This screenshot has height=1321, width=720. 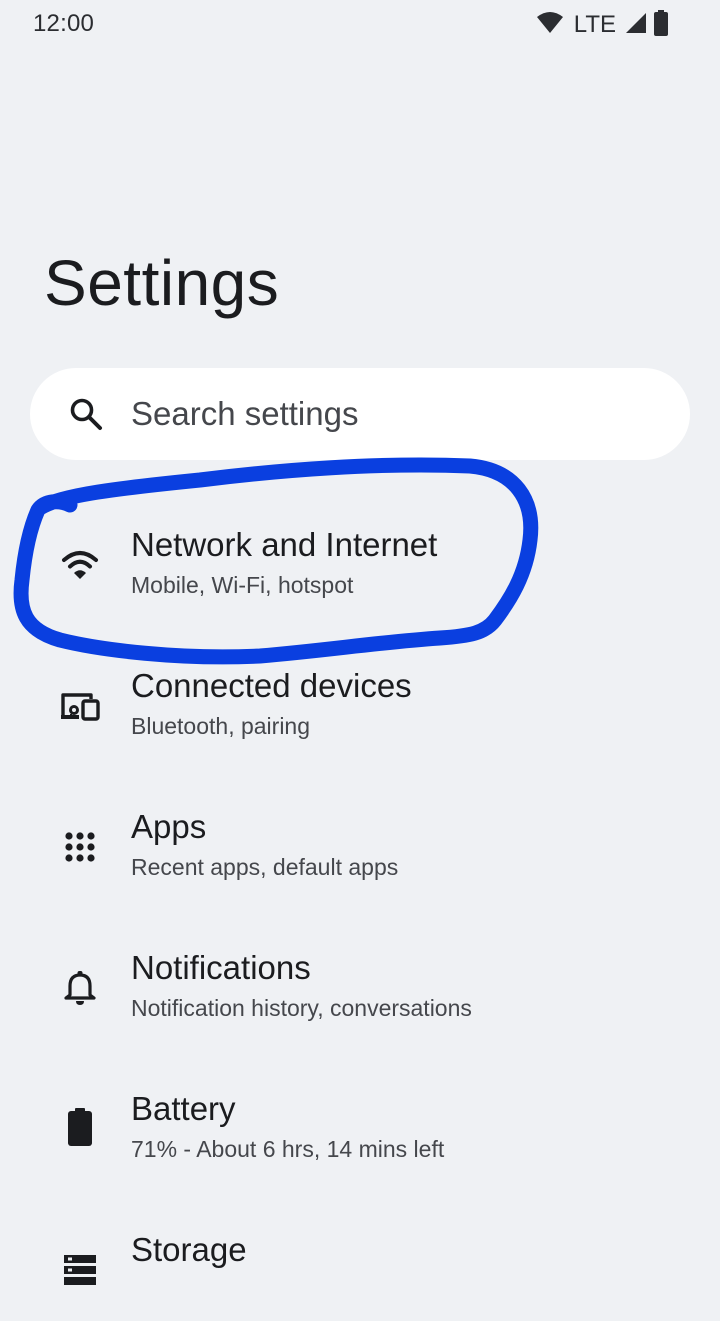 What do you see at coordinates (301, 1008) in the screenshot?
I see `settings-item-subtitle: Notification history, conversations` at bounding box center [301, 1008].